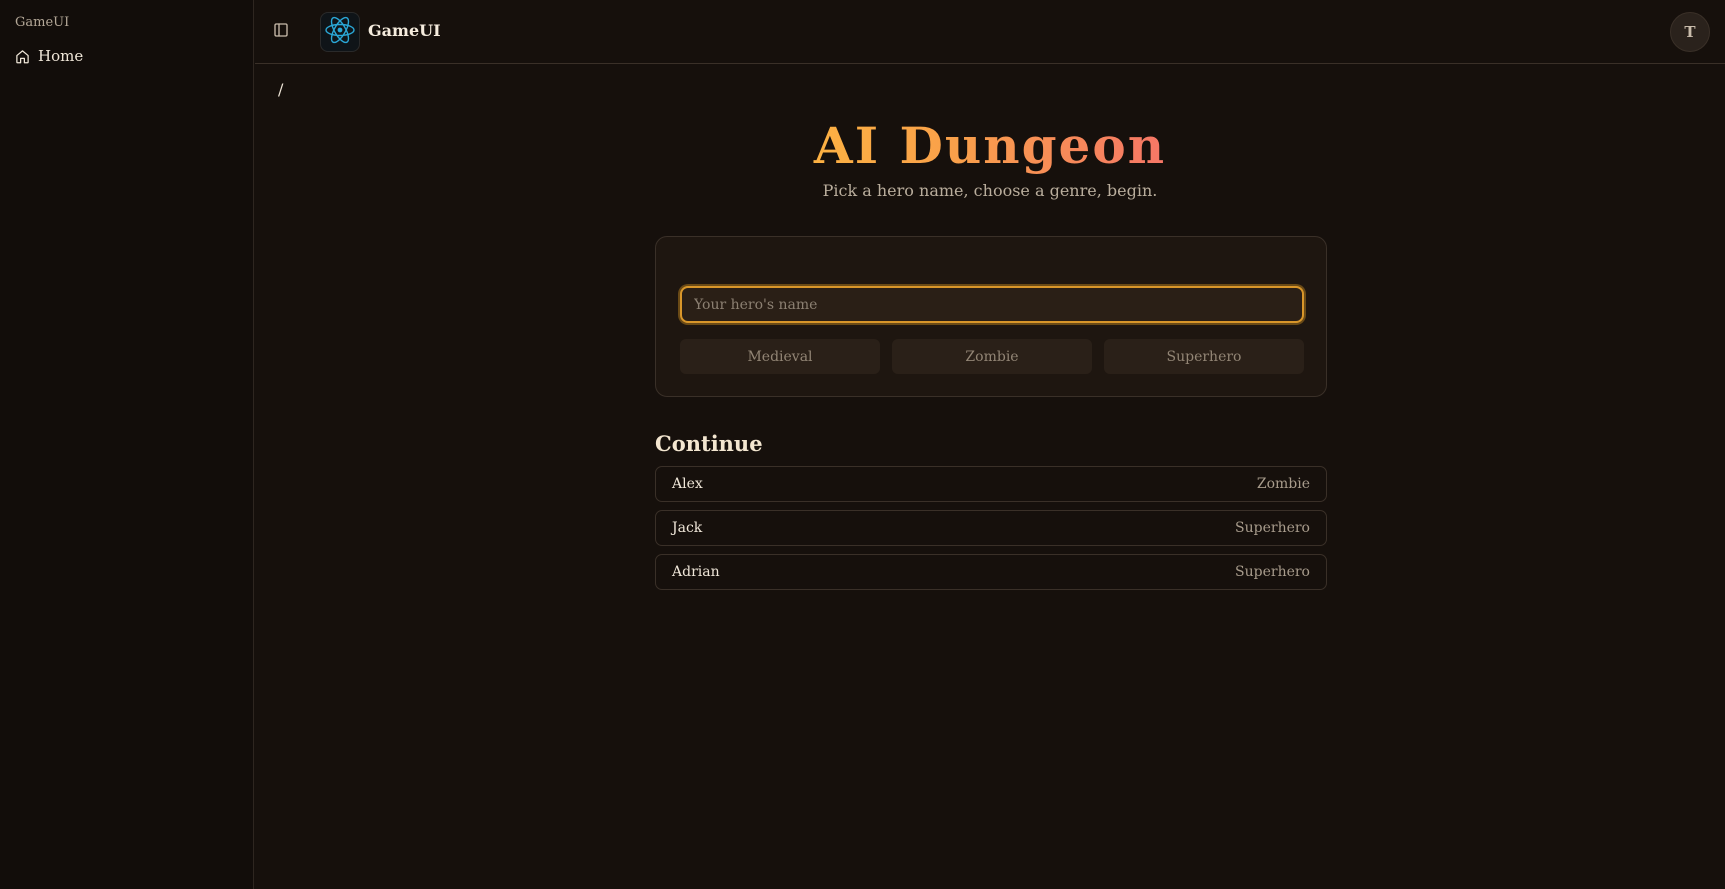 The height and width of the screenshot is (889, 1725). Describe the element at coordinates (1690, 32) in the screenshot. I see `avatar: T` at that location.